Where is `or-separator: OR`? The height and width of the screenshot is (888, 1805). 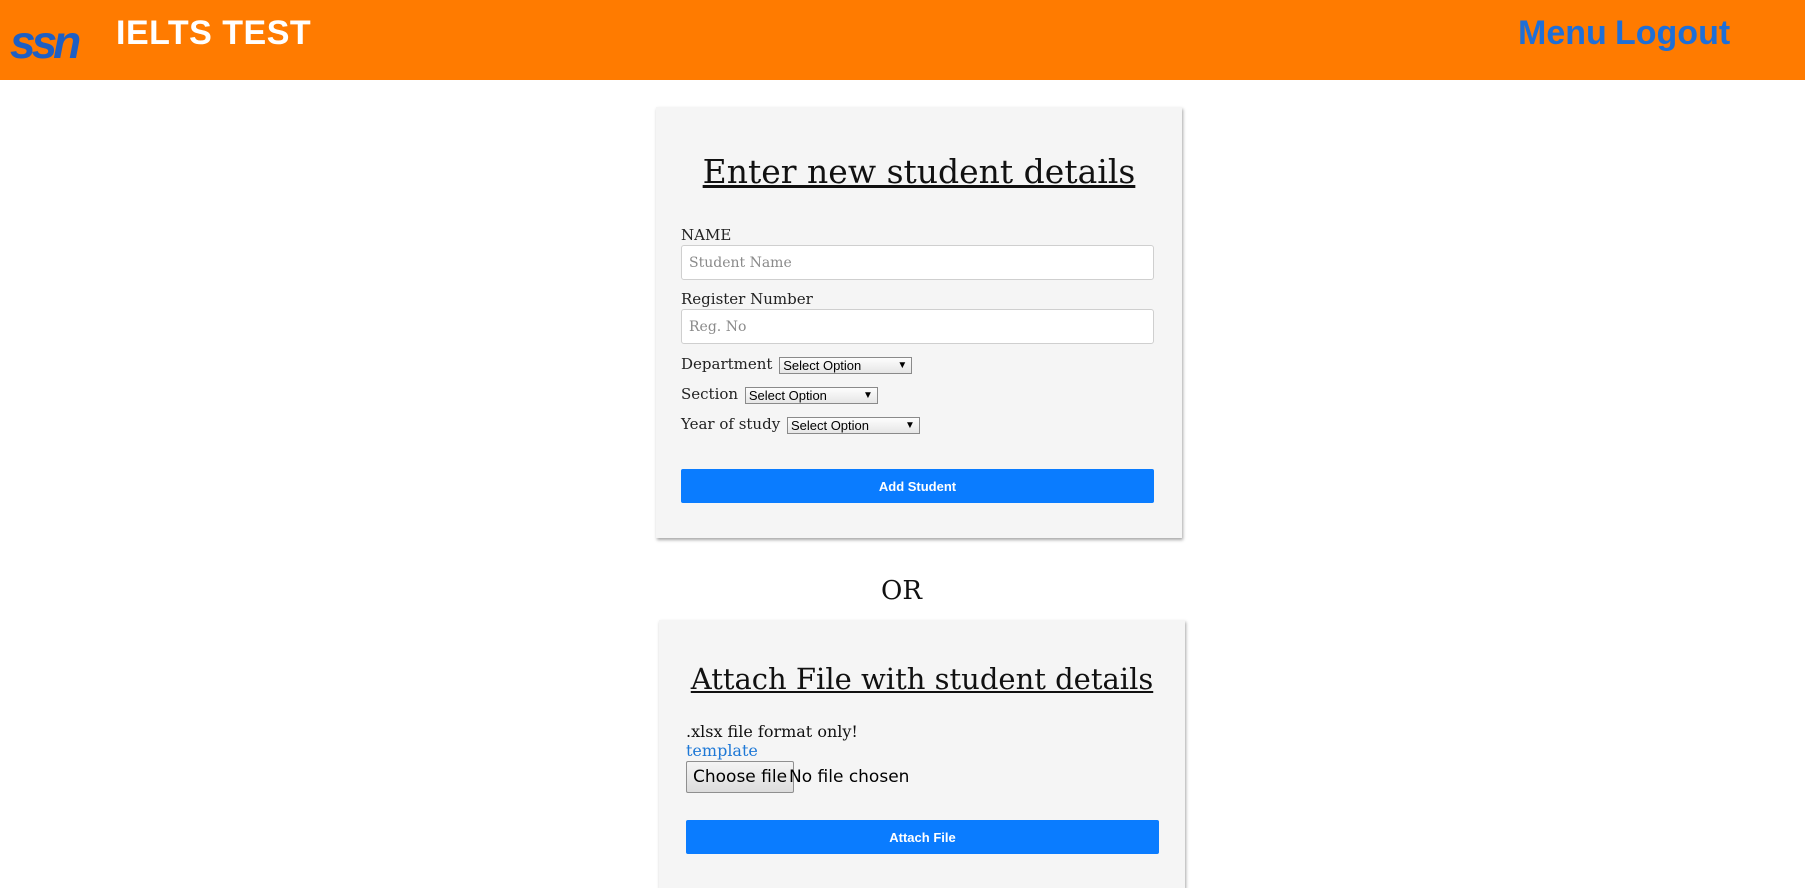 or-separator: OR is located at coordinates (902, 591).